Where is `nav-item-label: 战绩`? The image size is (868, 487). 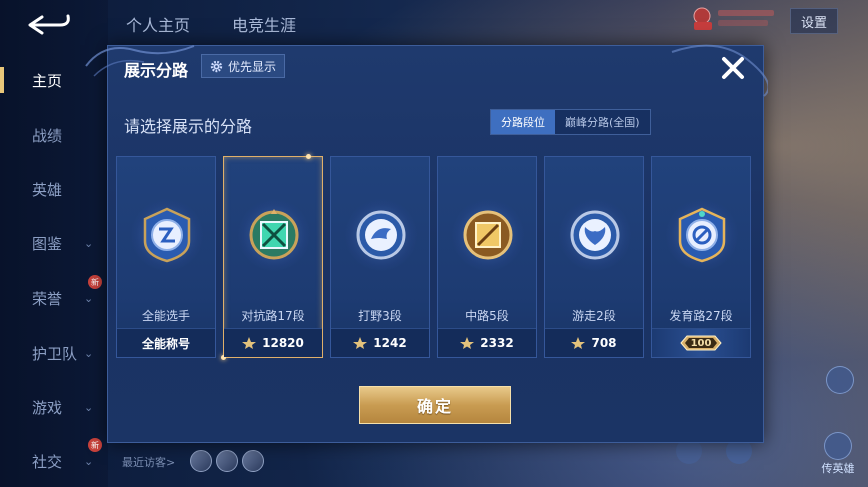
nav-item-label: 战绩 is located at coordinates (47, 135).